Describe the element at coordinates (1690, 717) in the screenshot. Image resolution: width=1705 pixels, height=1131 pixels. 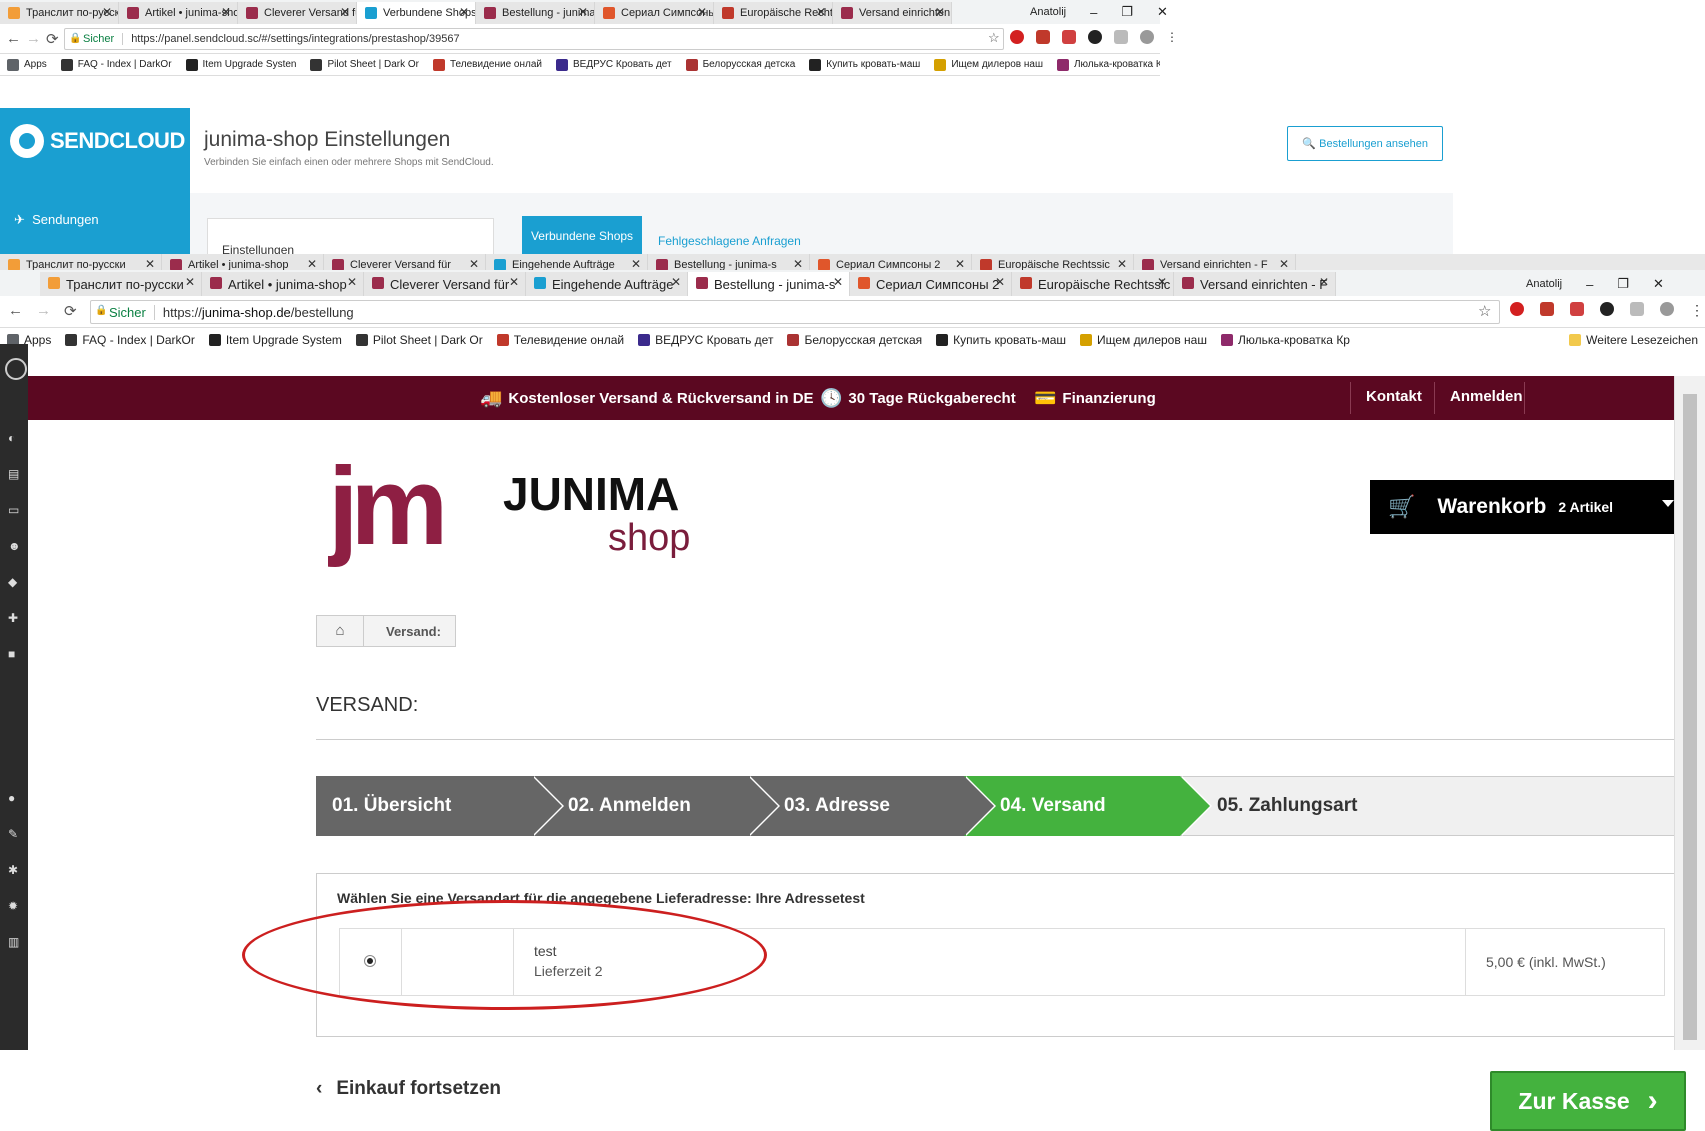
I see `scrollbar-thumb` at that location.